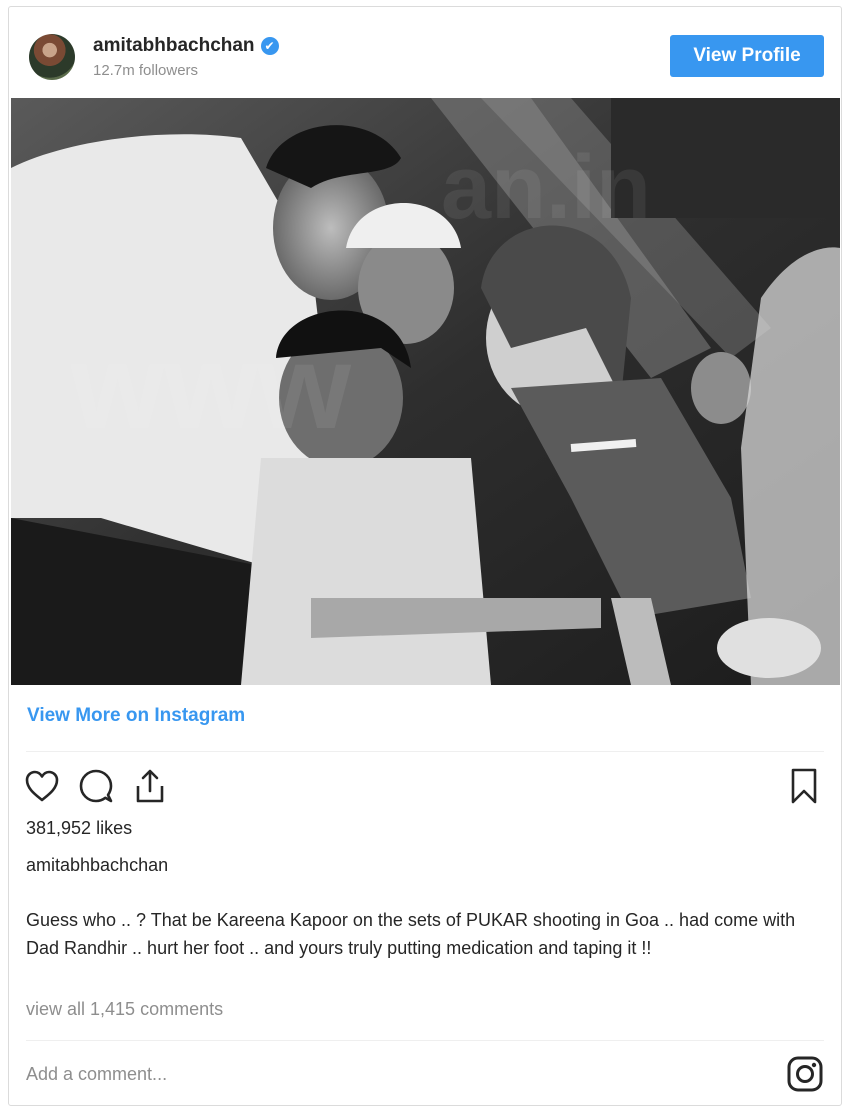 The height and width of the screenshot is (1113, 850). Describe the element at coordinates (211, 387) in the screenshot. I see `svg-text: www` at that location.